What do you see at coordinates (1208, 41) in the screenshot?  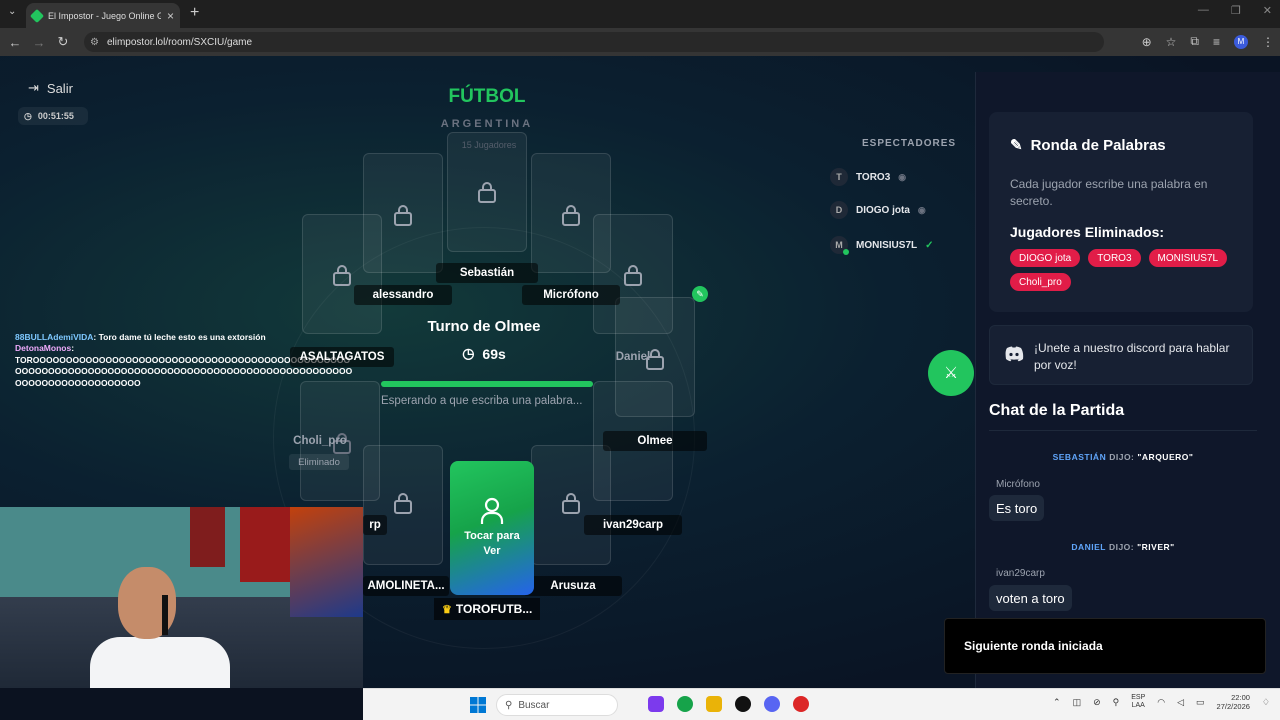 I see `toolbar-right: ⊕ ☆ ⧉ ≡ M ⋮` at bounding box center [1208, 41].